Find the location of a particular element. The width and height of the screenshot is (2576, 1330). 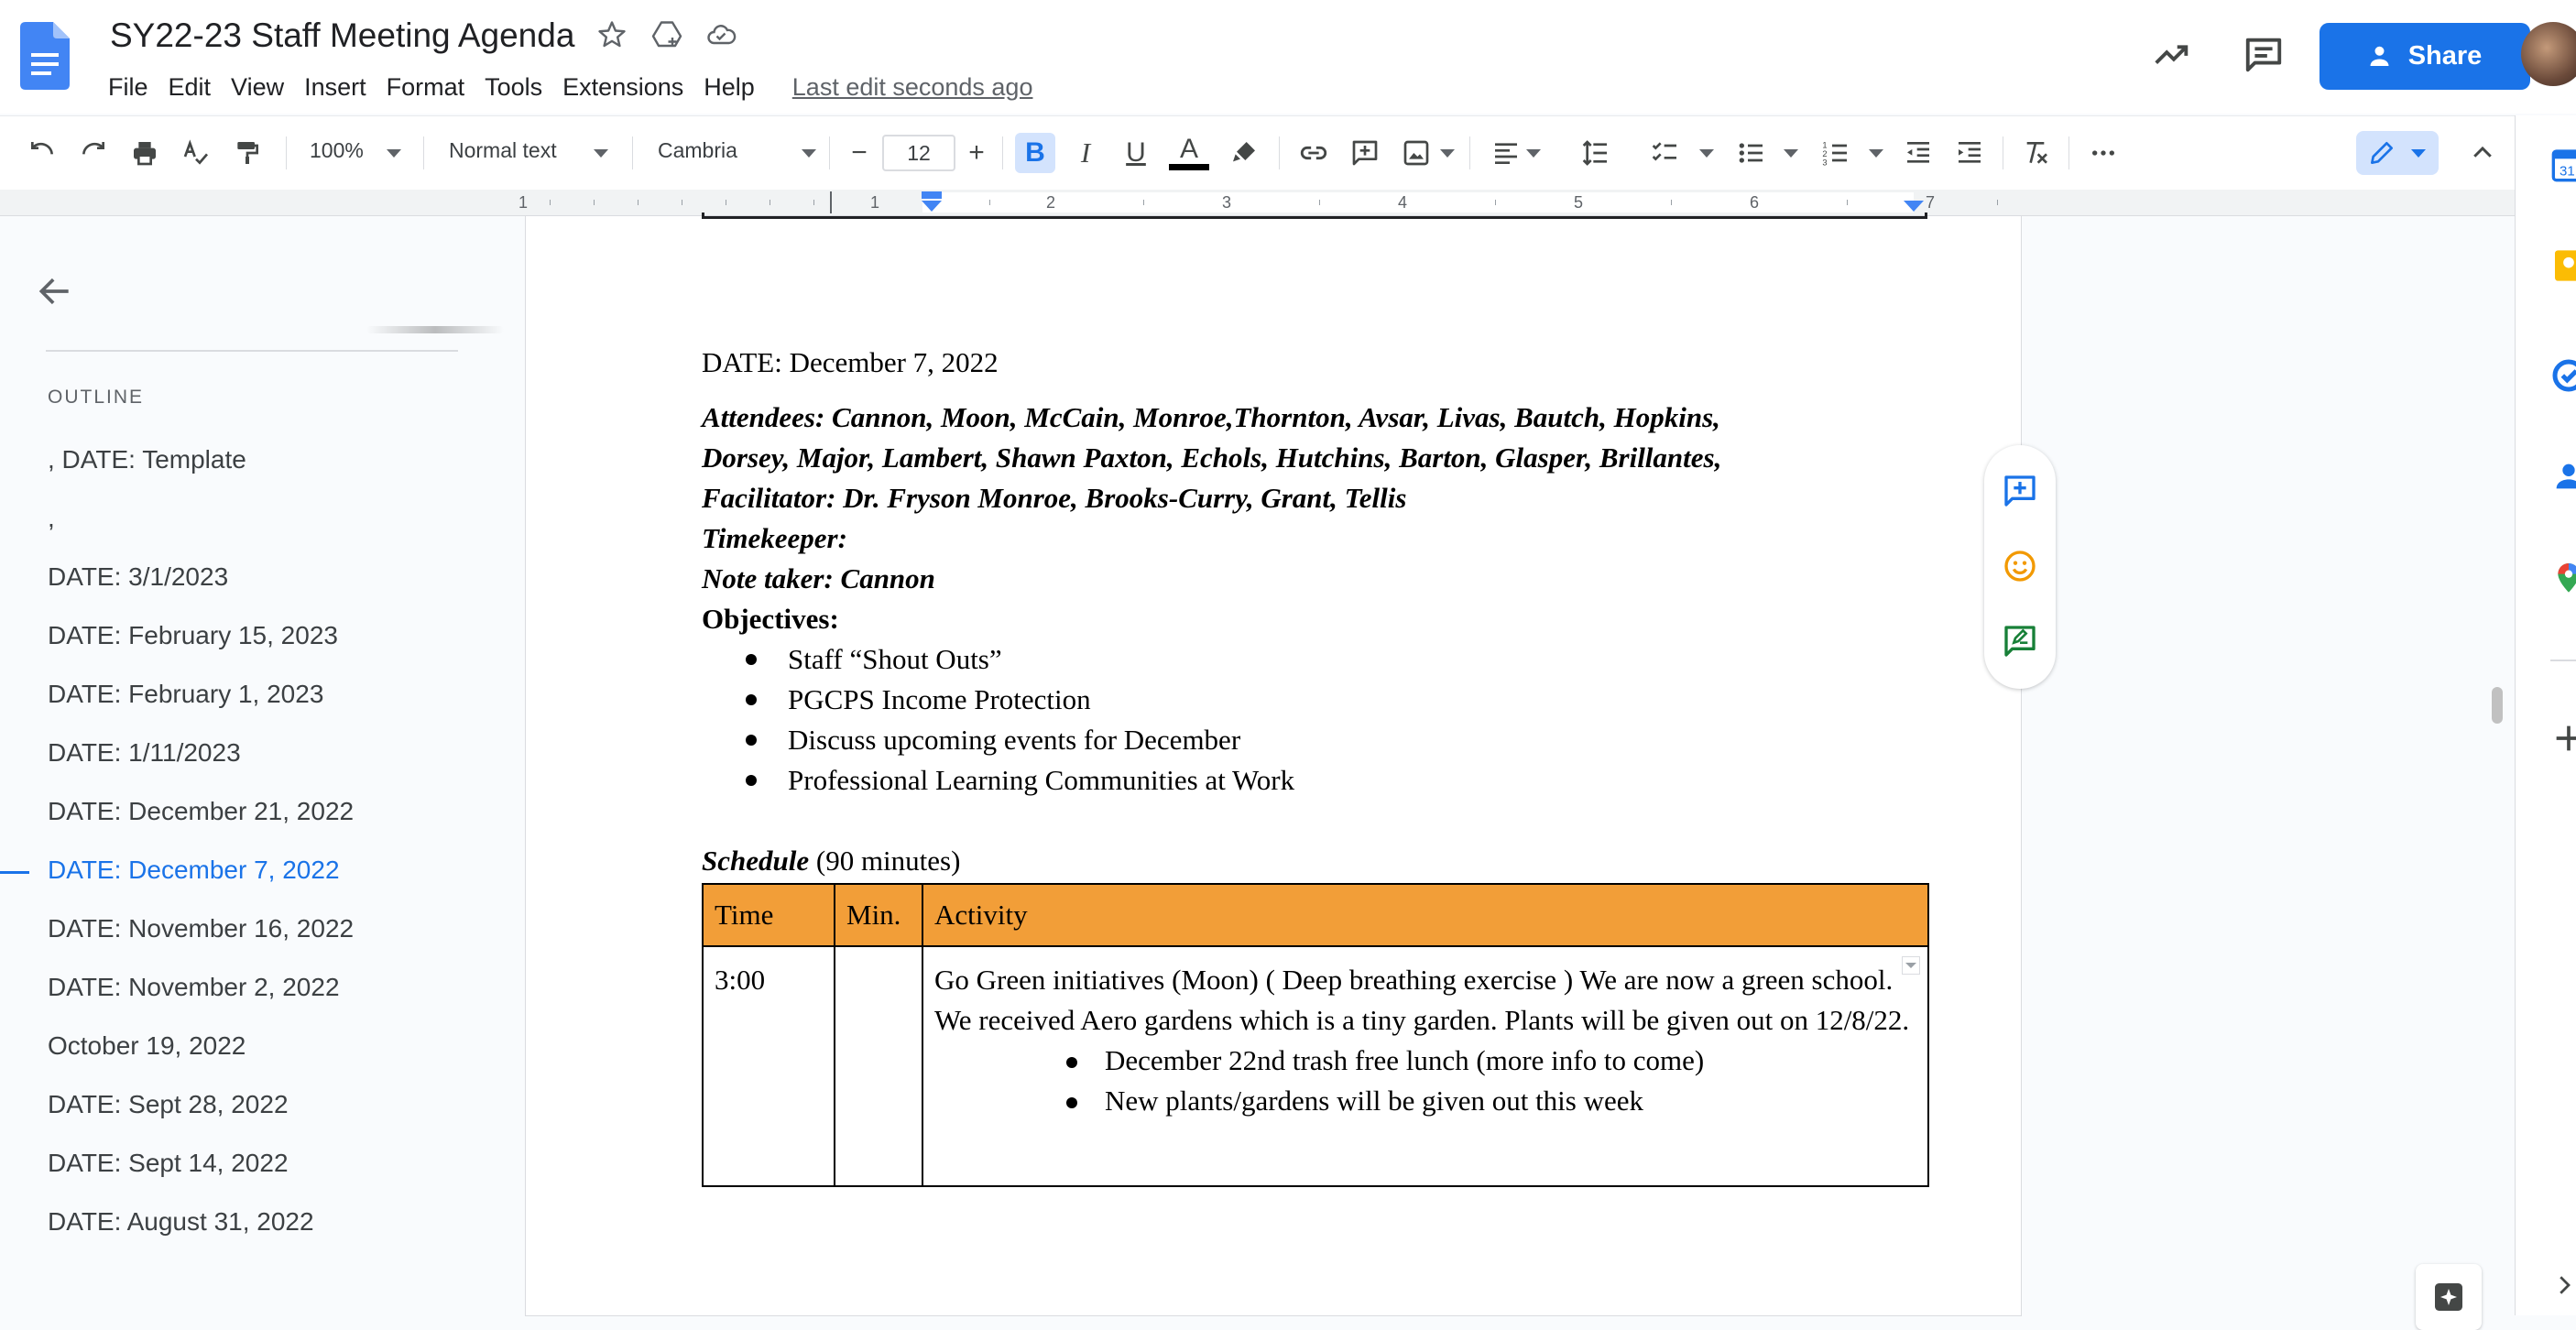

minutes-cell is located at coordinates (879, 1066).